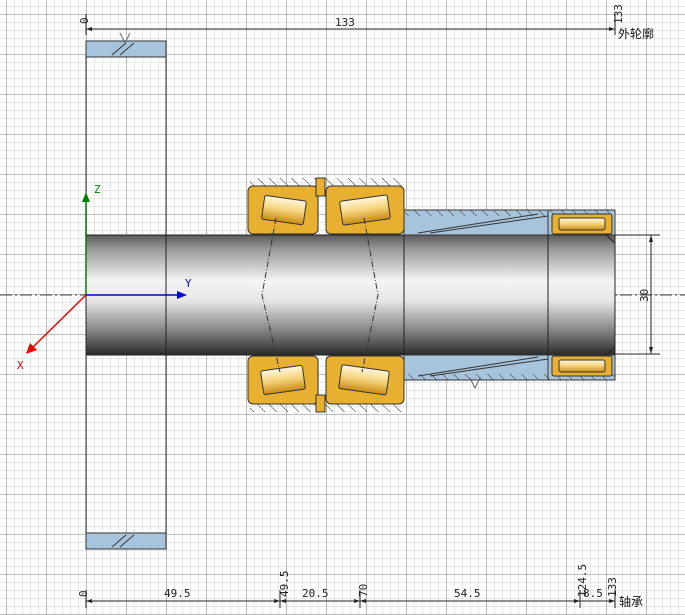 This screenshot has height=615, width=685. Describe the element at coordinates (283, 380) in the screenshot. I see `tapered-bearing-left-bottom` at that location.